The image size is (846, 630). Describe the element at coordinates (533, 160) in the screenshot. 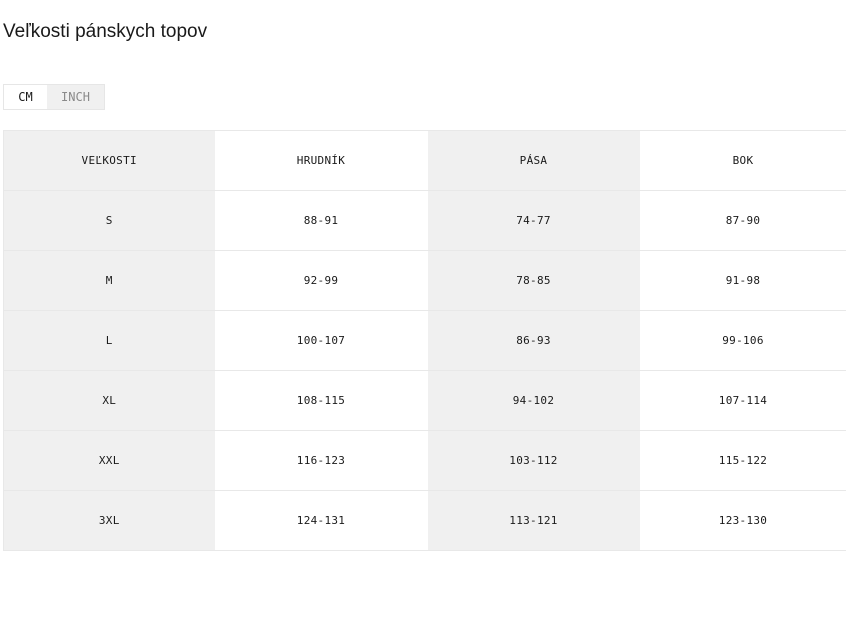

I see `header-waist: PÁSA` at that location.